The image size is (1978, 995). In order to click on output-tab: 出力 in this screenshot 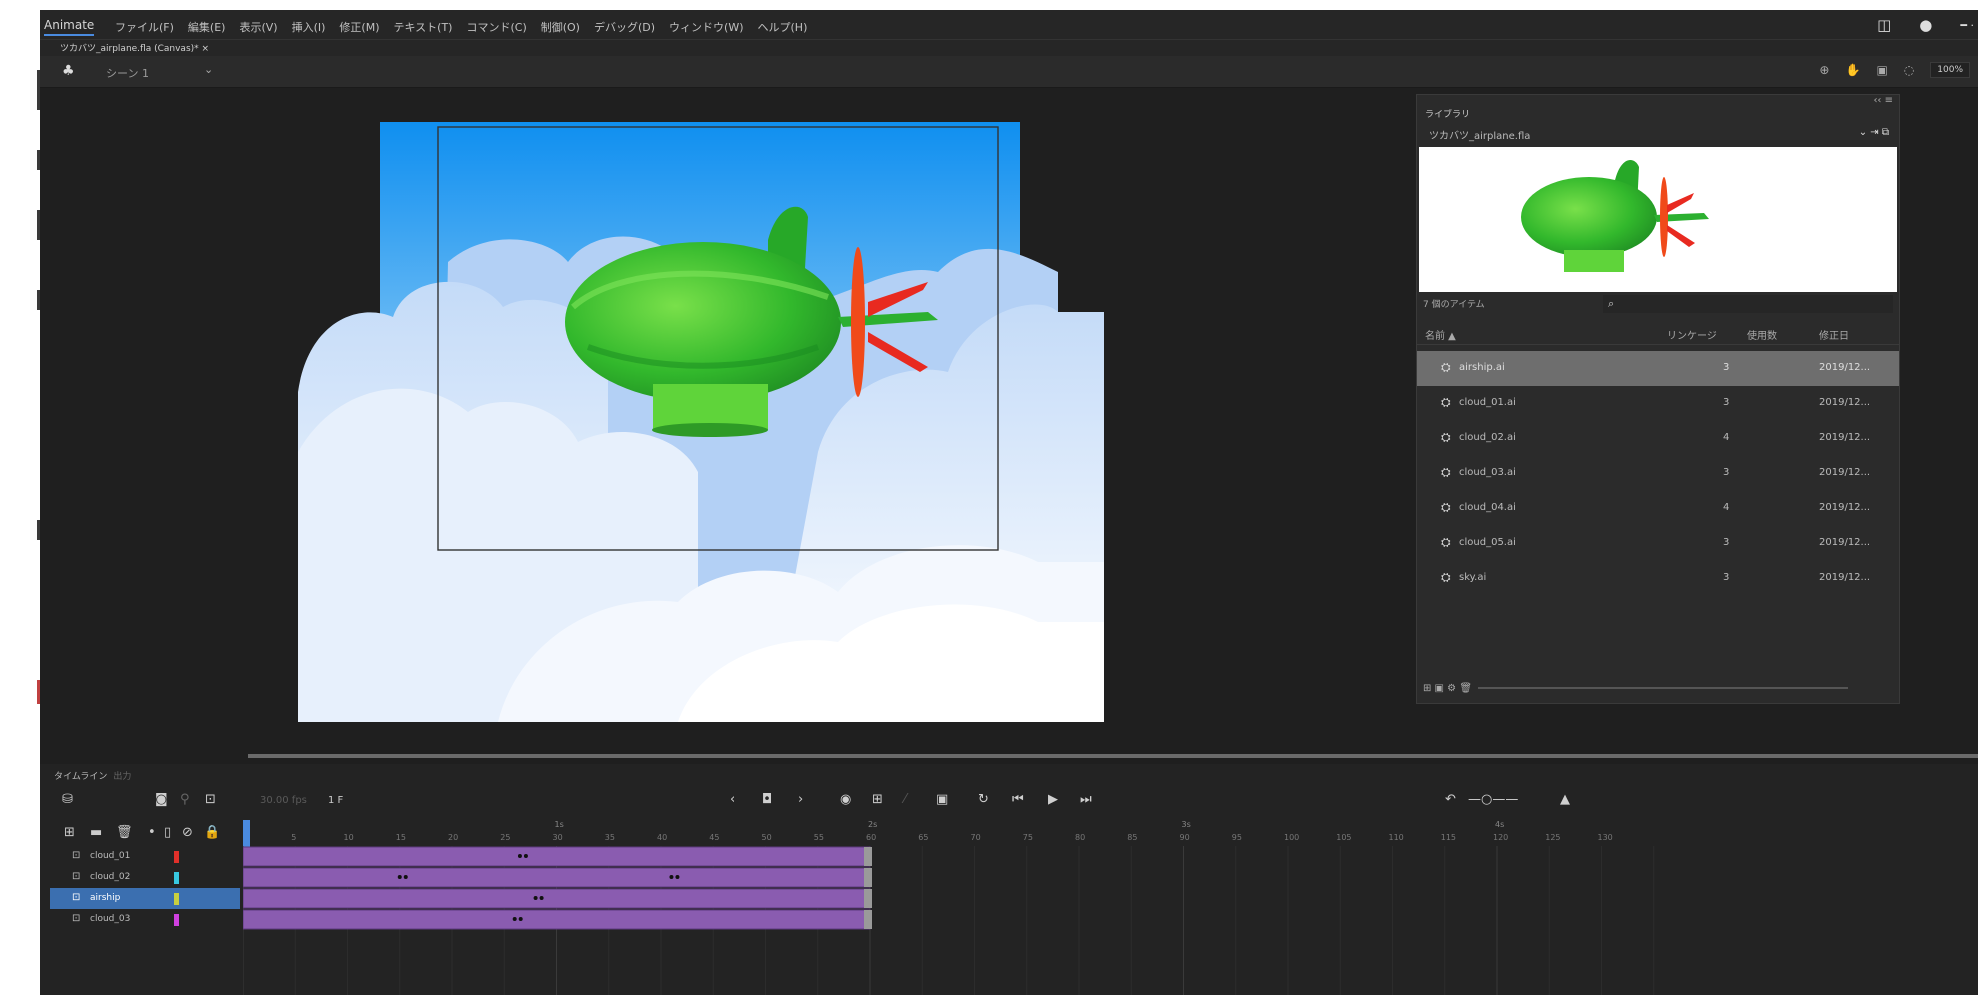, I will do `click(122, 777)`.